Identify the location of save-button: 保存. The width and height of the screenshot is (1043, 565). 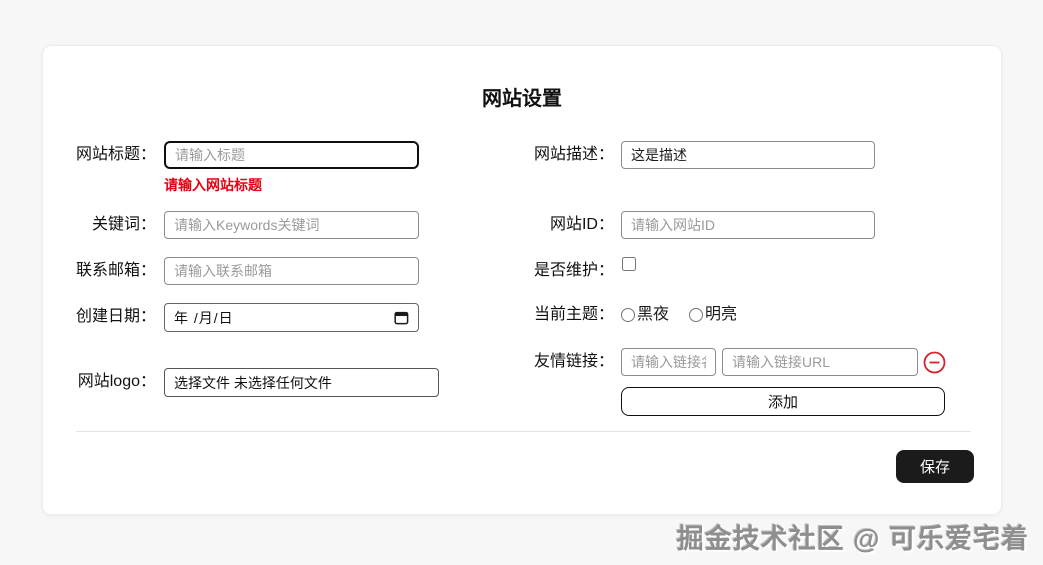
(935, 466).